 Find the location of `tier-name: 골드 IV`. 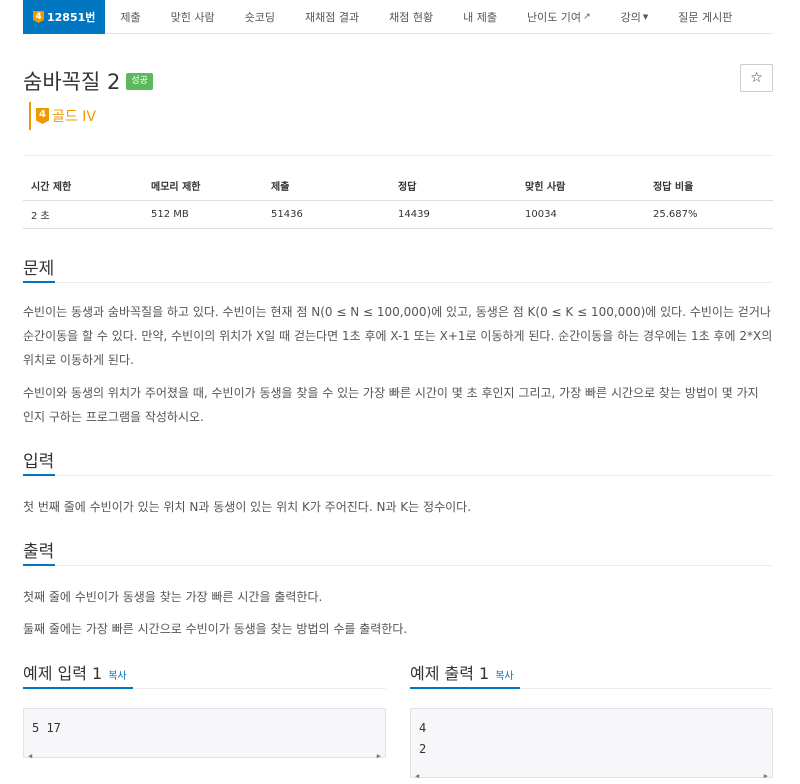

tier-name: 골드 IV is located at coordinates (74, 117).